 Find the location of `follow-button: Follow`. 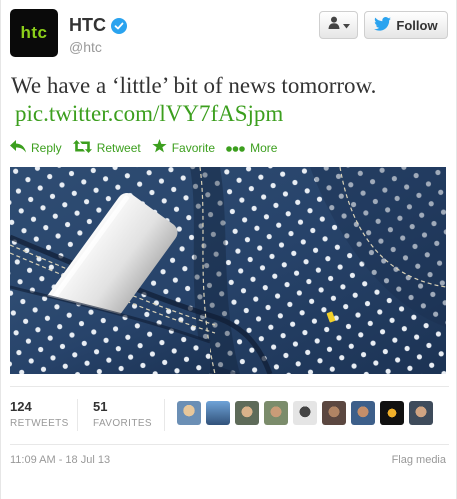

follow-button: Follow is located at coordinates (406, 25).